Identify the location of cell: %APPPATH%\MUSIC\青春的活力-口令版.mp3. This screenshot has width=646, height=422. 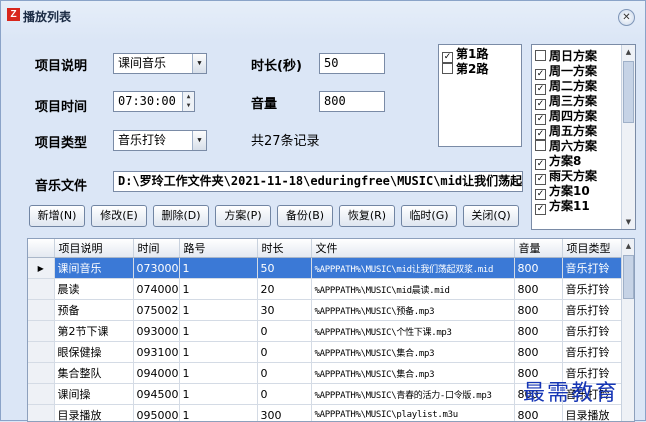
(412, 394).